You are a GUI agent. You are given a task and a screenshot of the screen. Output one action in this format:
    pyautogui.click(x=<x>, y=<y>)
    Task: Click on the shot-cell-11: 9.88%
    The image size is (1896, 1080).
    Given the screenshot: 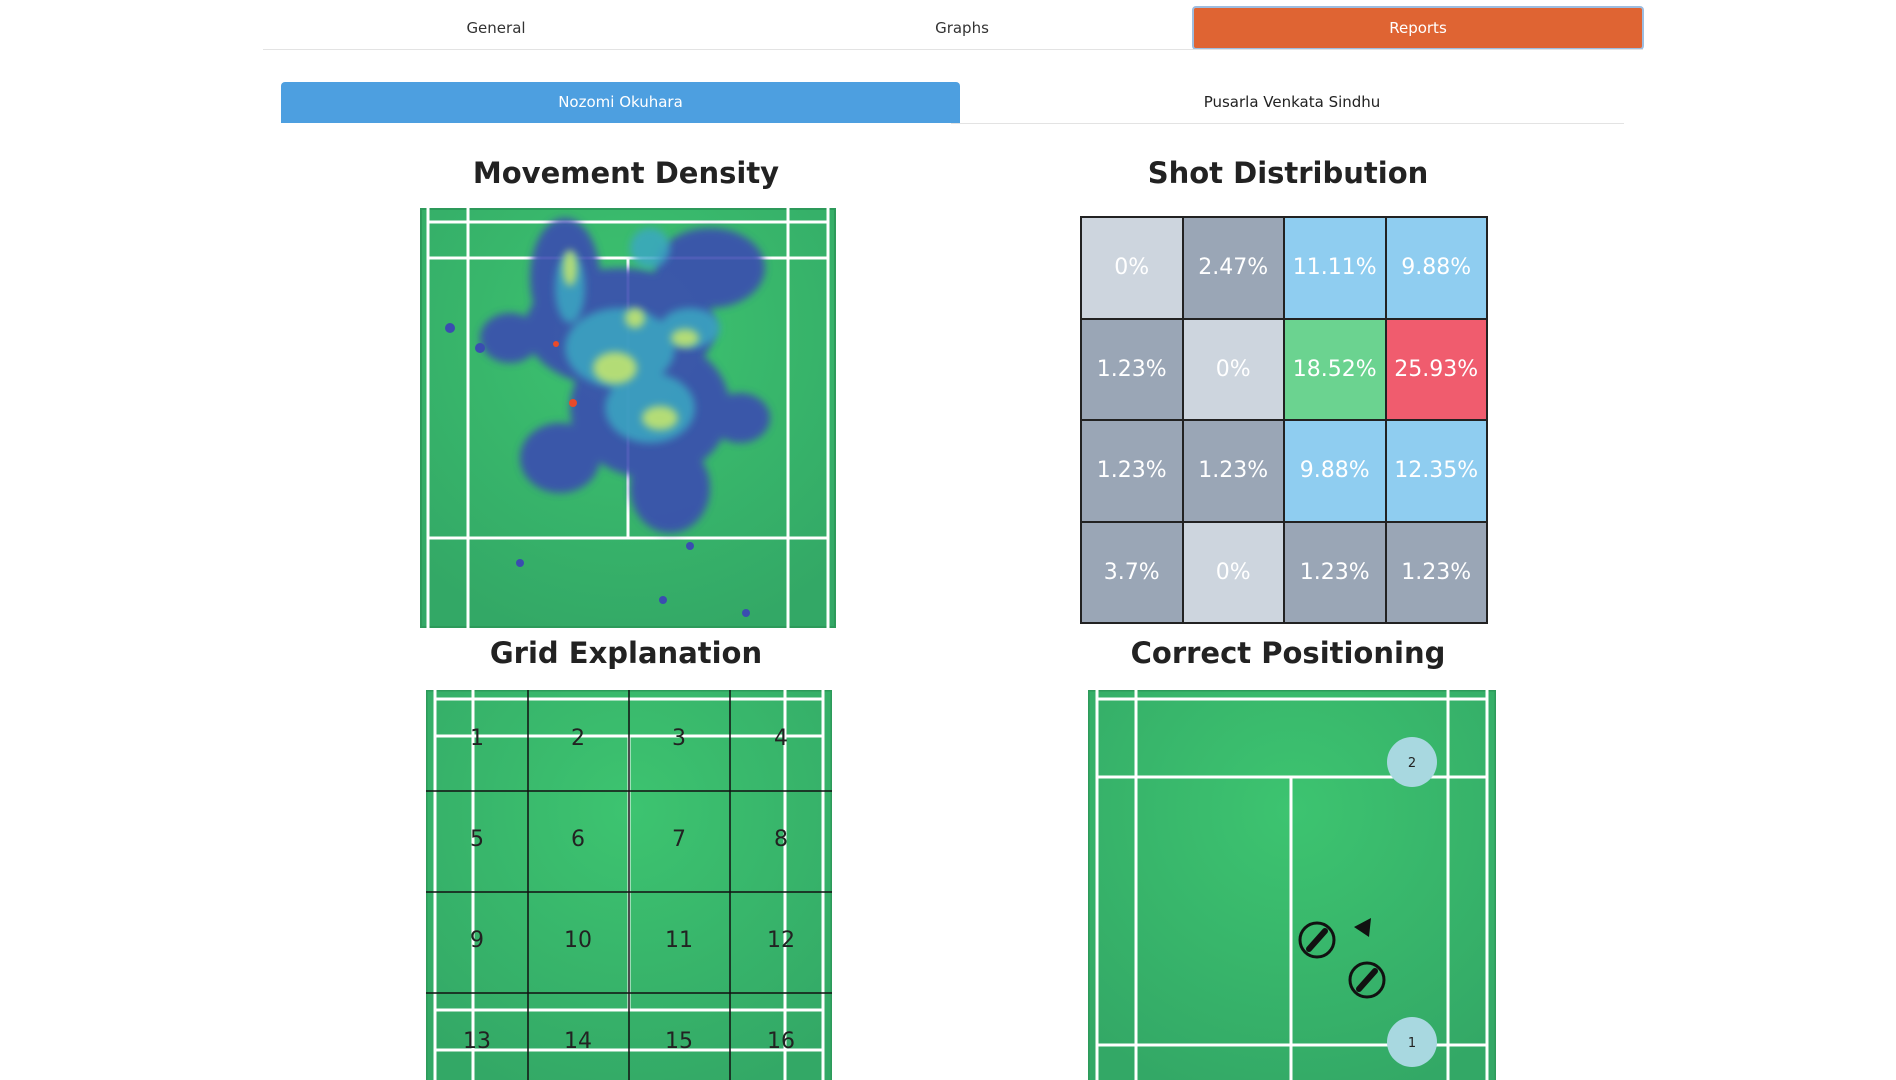 What is the action you would take?
    pyautogui.click(x=1335, y=471)
    